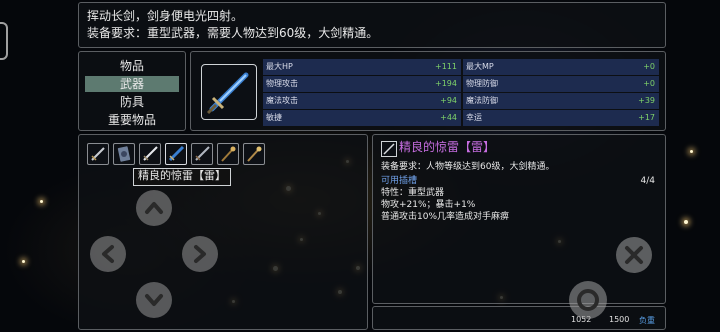  Describe the element at coordinates (482, 100) in the screenshot. I see `stat-label: 魔法防御` at that location.